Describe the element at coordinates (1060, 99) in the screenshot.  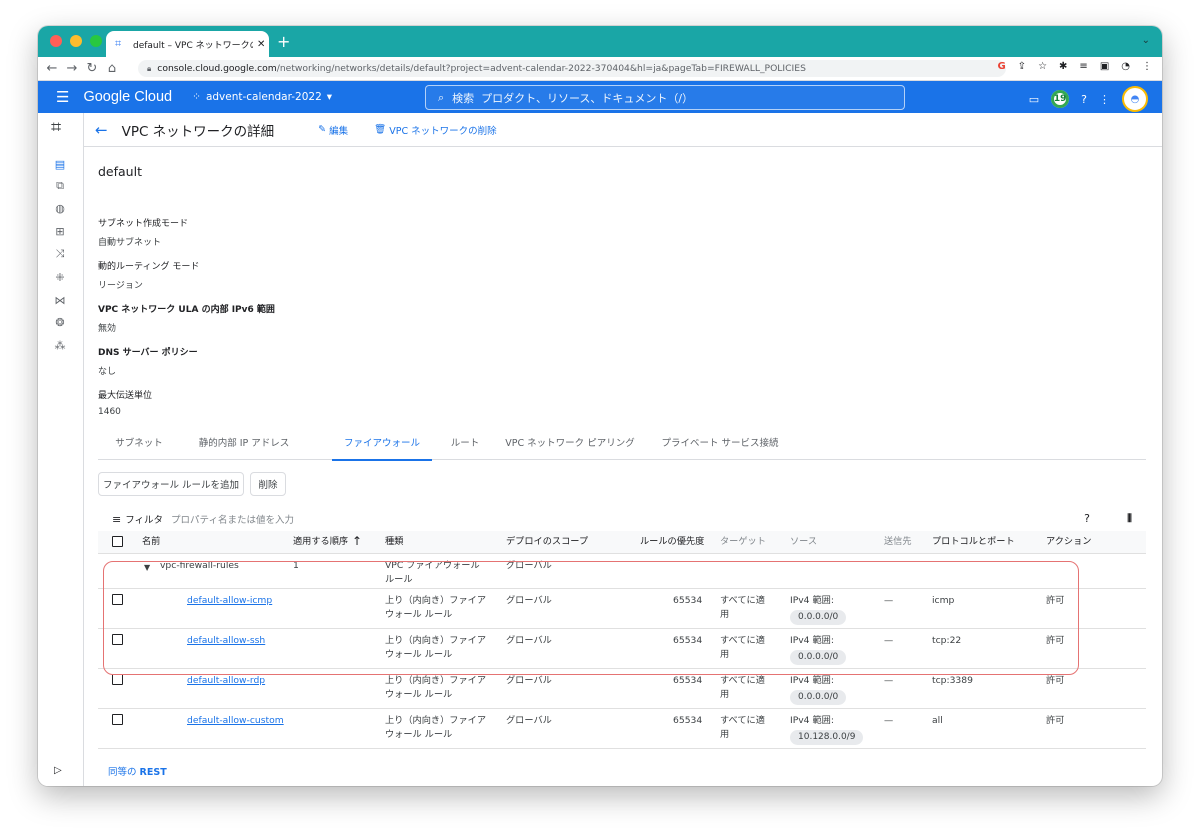
I see `notifications-badge: 19` at that location.